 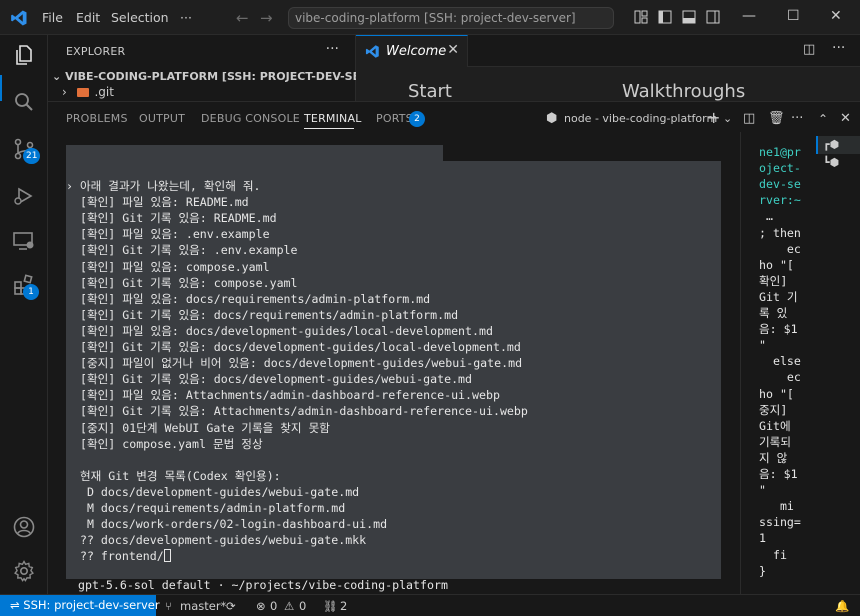 What do you see at coordinates (182, 282) in the screenshot?
I see `terminal-line: [확인] Git 기록 있음: compose.yaml` at bounding box center [182, 282].